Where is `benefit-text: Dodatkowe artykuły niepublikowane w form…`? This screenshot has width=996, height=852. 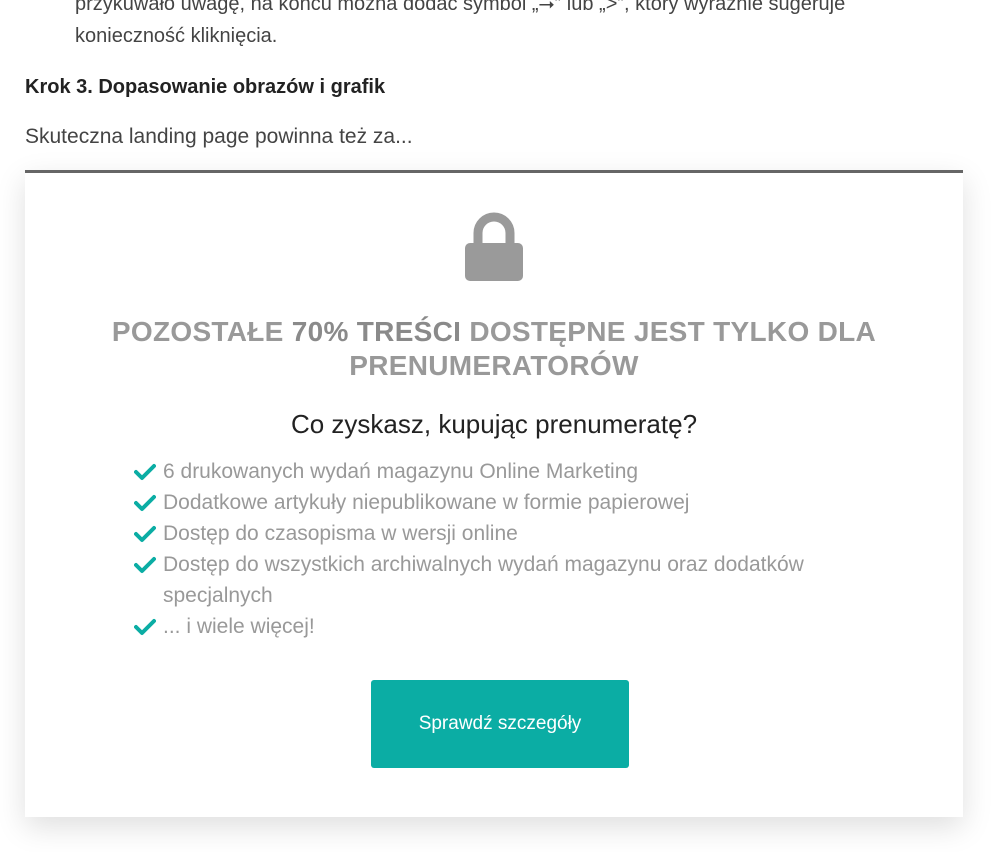
benefit-text: Dodatkowe artykuły niepublikowane w form… is located at coordinates (426, 502).